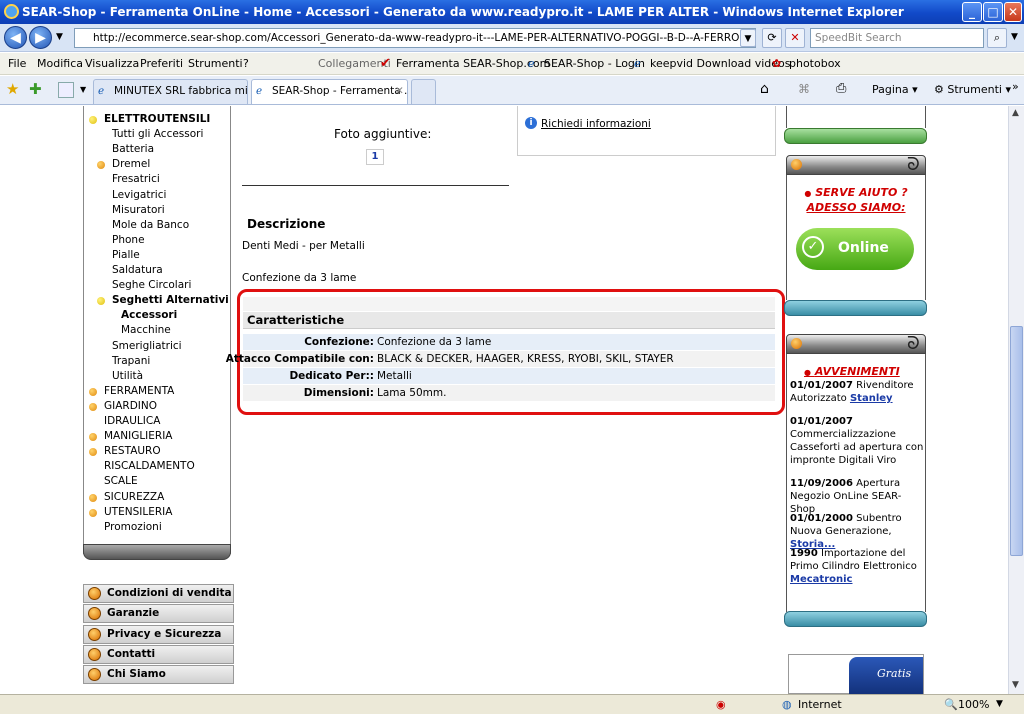 The width and height of the screenshot is (1024, 714). What do you see at coordinates (1014, 37) in the screenshot?
I see `search-dropdown-icon: ▼` at bounding box center [1014, 37].